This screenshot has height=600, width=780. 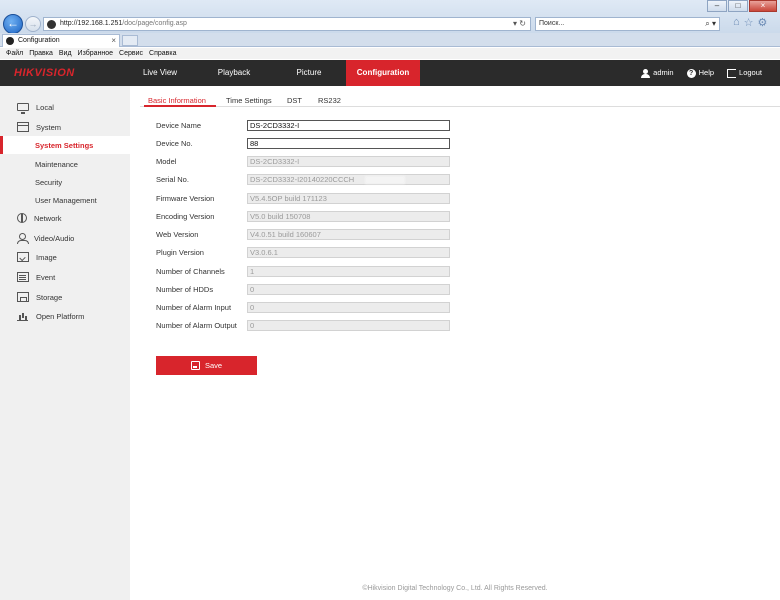 What do you see at coordinates (44, 73) in the screenshot?
I see `hikvision-logo: HIKVISION` at bounding box center [44, 73].